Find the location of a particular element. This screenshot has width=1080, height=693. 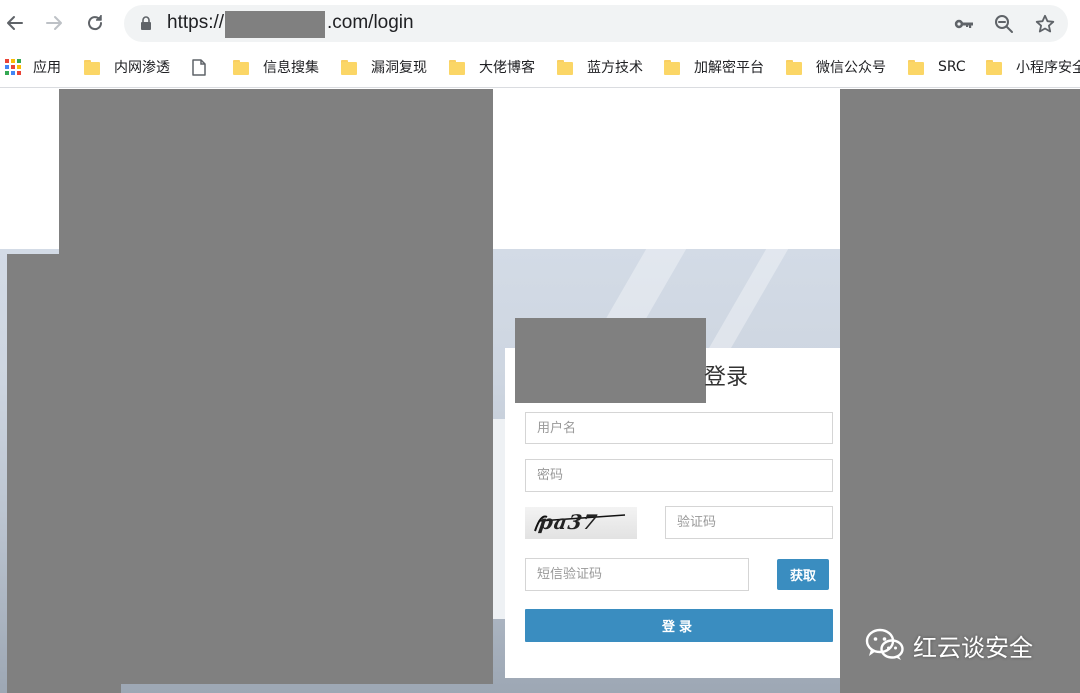

bookmark-folder: 内网渗透 is located at coordinates (127, 67).